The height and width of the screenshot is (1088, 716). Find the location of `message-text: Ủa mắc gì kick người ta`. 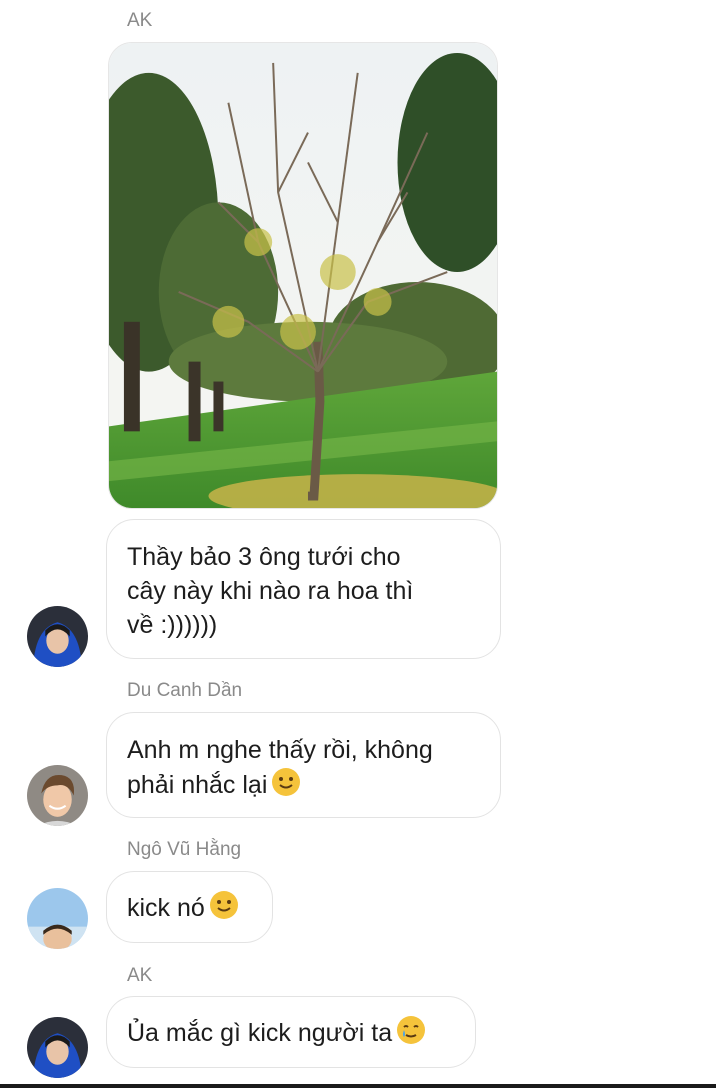

message-text: Ủa mắc gì kick người ta is located at coordinates (260, 1033).